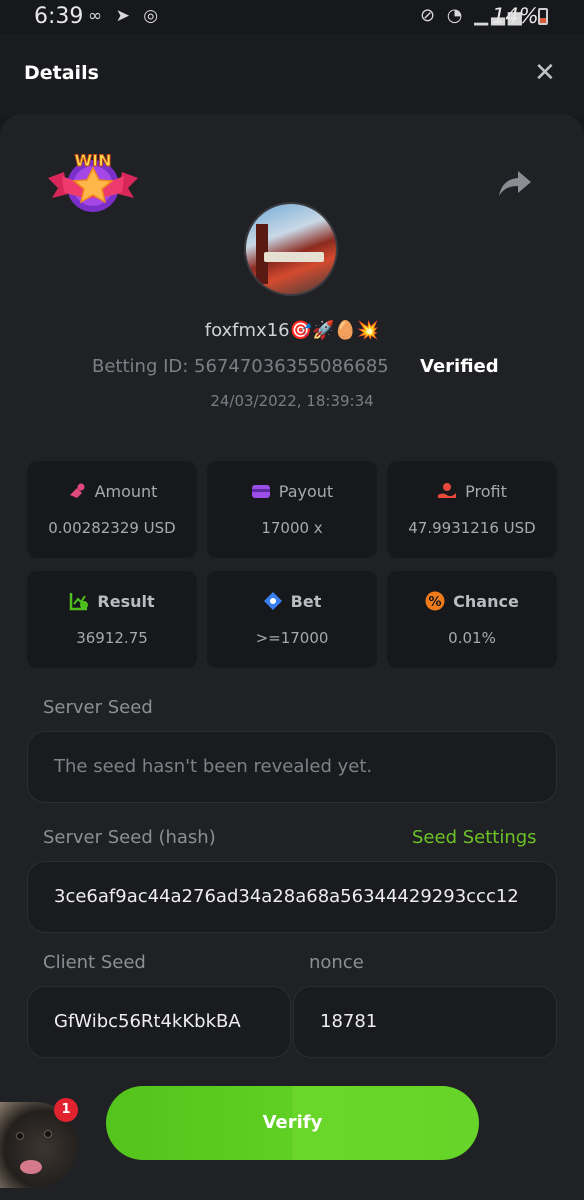 The width and height of the screenshot is (584, 1200). What do you see at coordinates (94, 962) in the screenshot?
I see `client-seed-label: Client Seed` at bounding box center [94, 962].